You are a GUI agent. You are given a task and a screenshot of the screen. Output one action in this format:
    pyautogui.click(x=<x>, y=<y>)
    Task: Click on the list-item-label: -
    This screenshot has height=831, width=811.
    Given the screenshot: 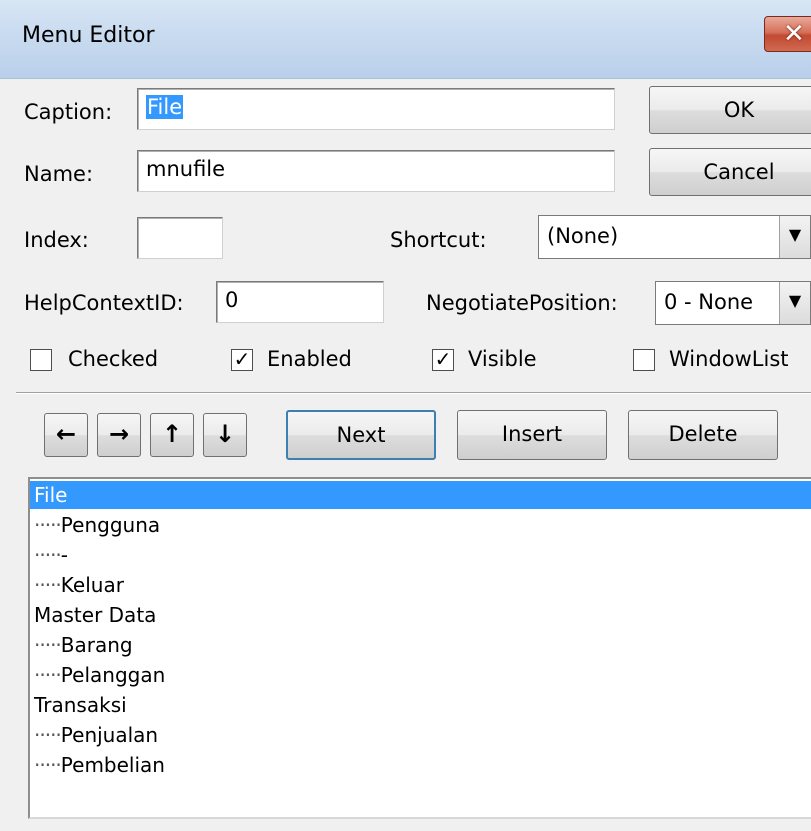 What is the action you would take?
    pyautogui.click(x=64, y=555)
    